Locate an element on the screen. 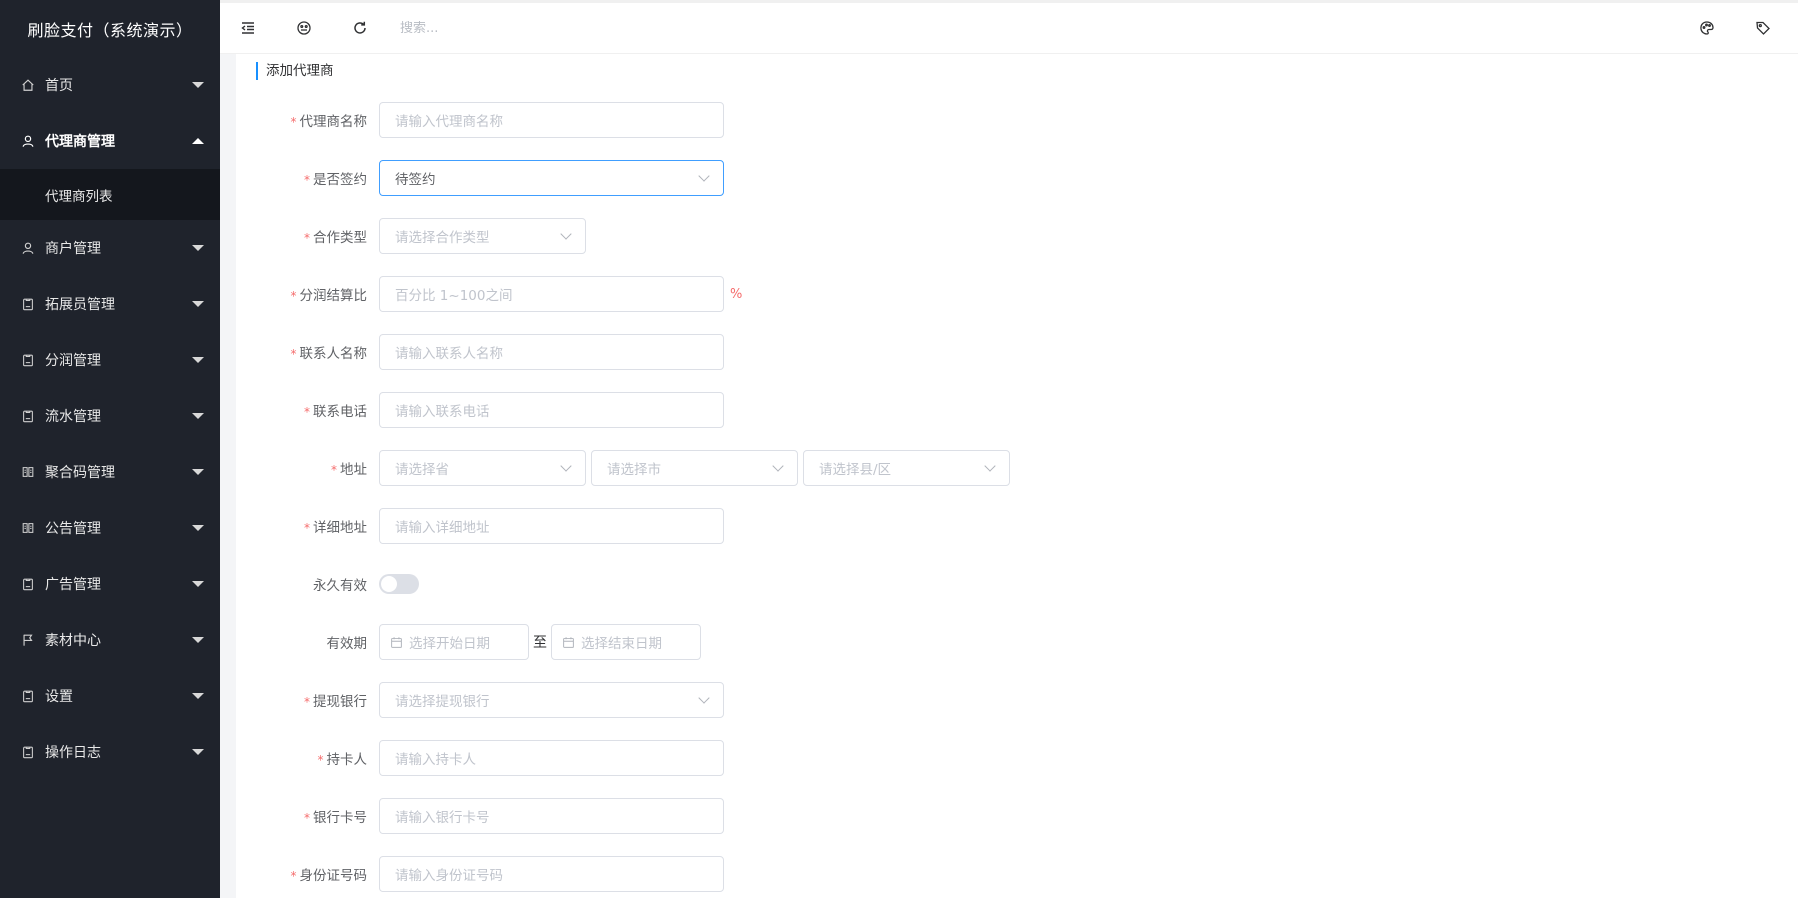 Image resolution: width=1798 pixels, height=898 pixels. form-row-validity: 有效期 选择开始日期 至 选择结束日期 is located at coordinates (468, 642).